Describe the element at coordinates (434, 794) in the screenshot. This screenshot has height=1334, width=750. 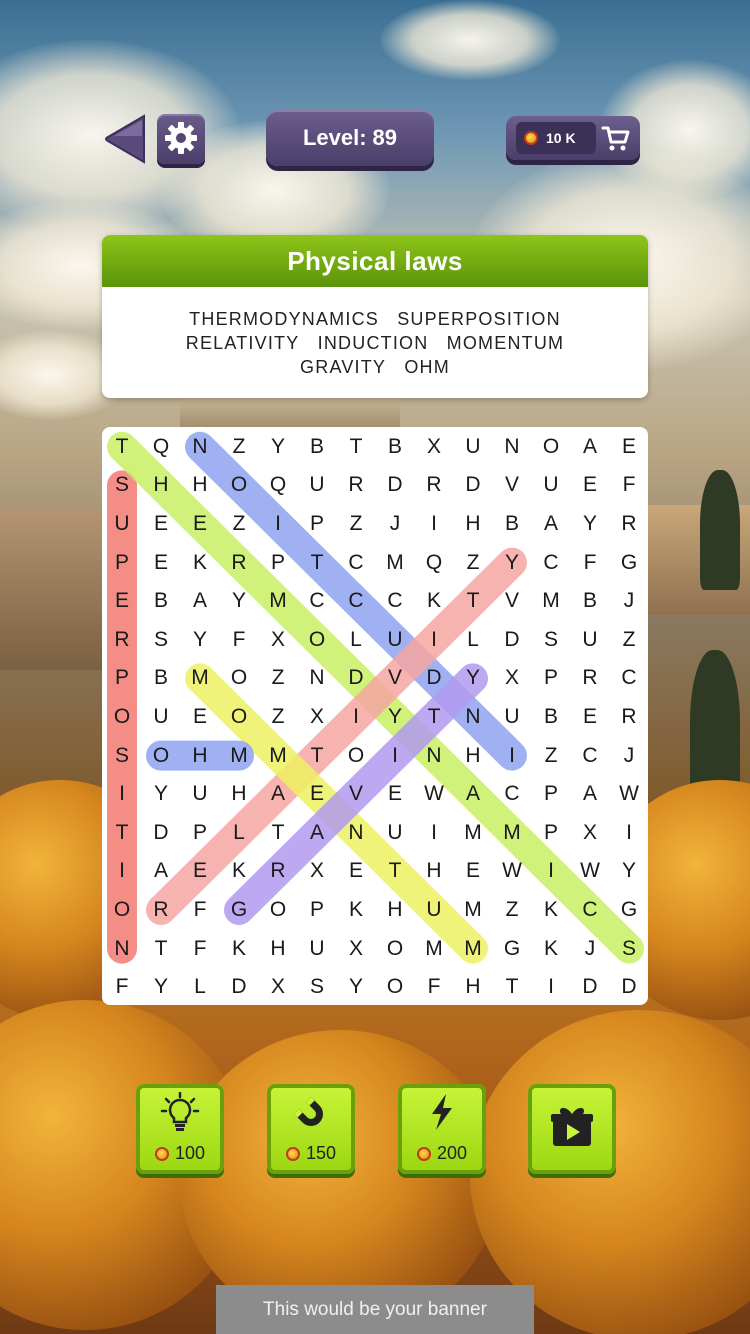
I see `grid-cell: W` at that location.